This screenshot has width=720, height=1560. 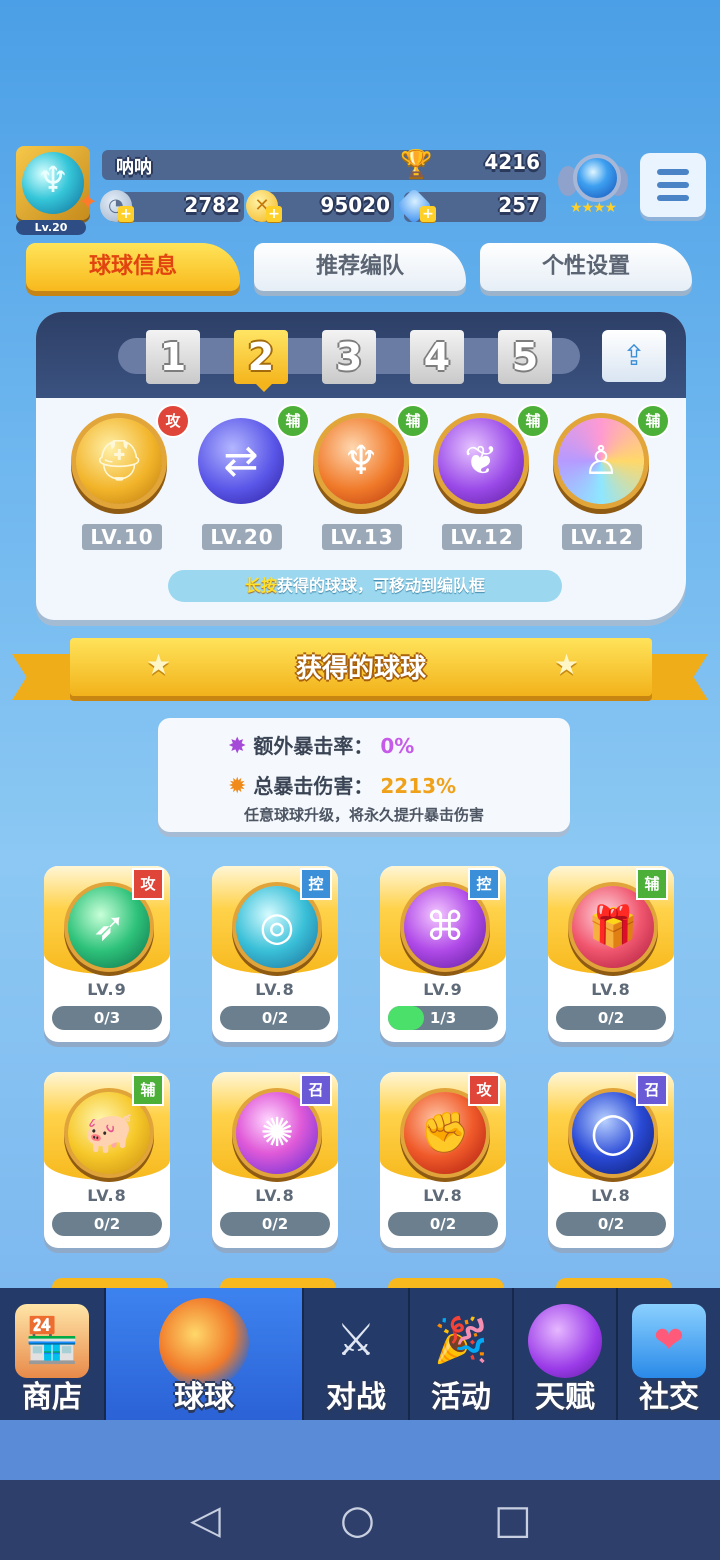 I want to click on team-member-5: ♙, so click(x=601, y=461).